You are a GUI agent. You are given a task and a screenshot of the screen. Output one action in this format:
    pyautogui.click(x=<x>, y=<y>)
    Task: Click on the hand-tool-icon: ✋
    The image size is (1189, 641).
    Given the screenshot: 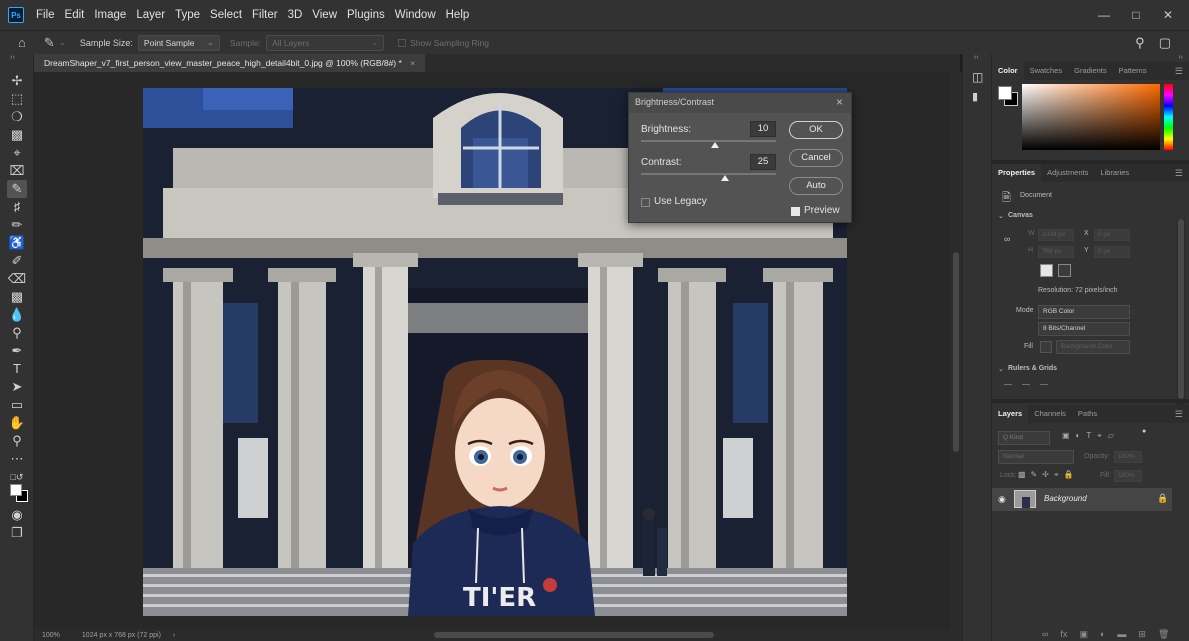 What is the action you would take?
    pyautogui.click(x=17, y=423)
    